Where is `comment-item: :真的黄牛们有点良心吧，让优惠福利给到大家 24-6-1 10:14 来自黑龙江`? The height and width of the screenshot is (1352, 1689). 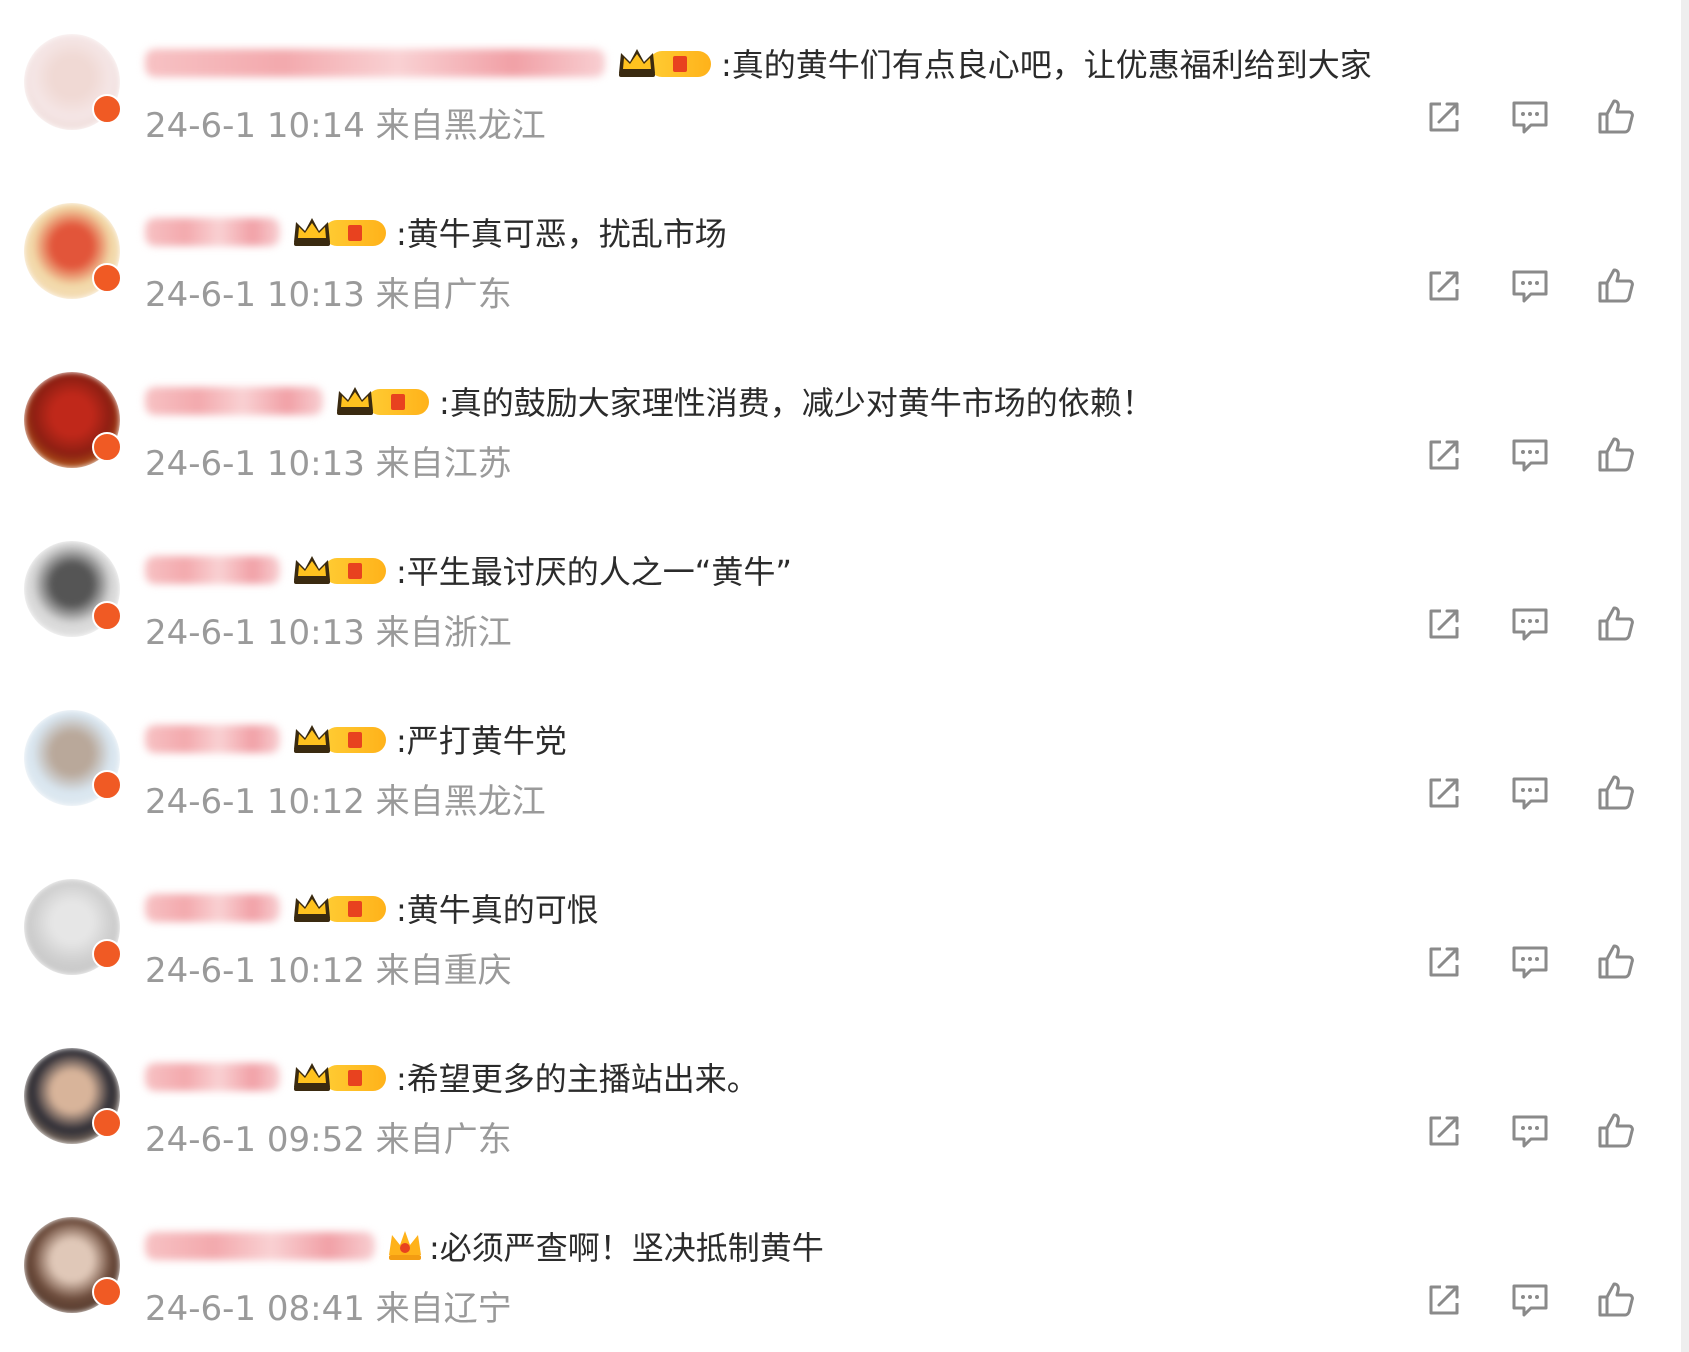 comment-item: :真的黄牛们有点良心吧，让优惠福利给到大家 24-6-1 10:14 来自黑龙江 is located at coordinates (844, 84).